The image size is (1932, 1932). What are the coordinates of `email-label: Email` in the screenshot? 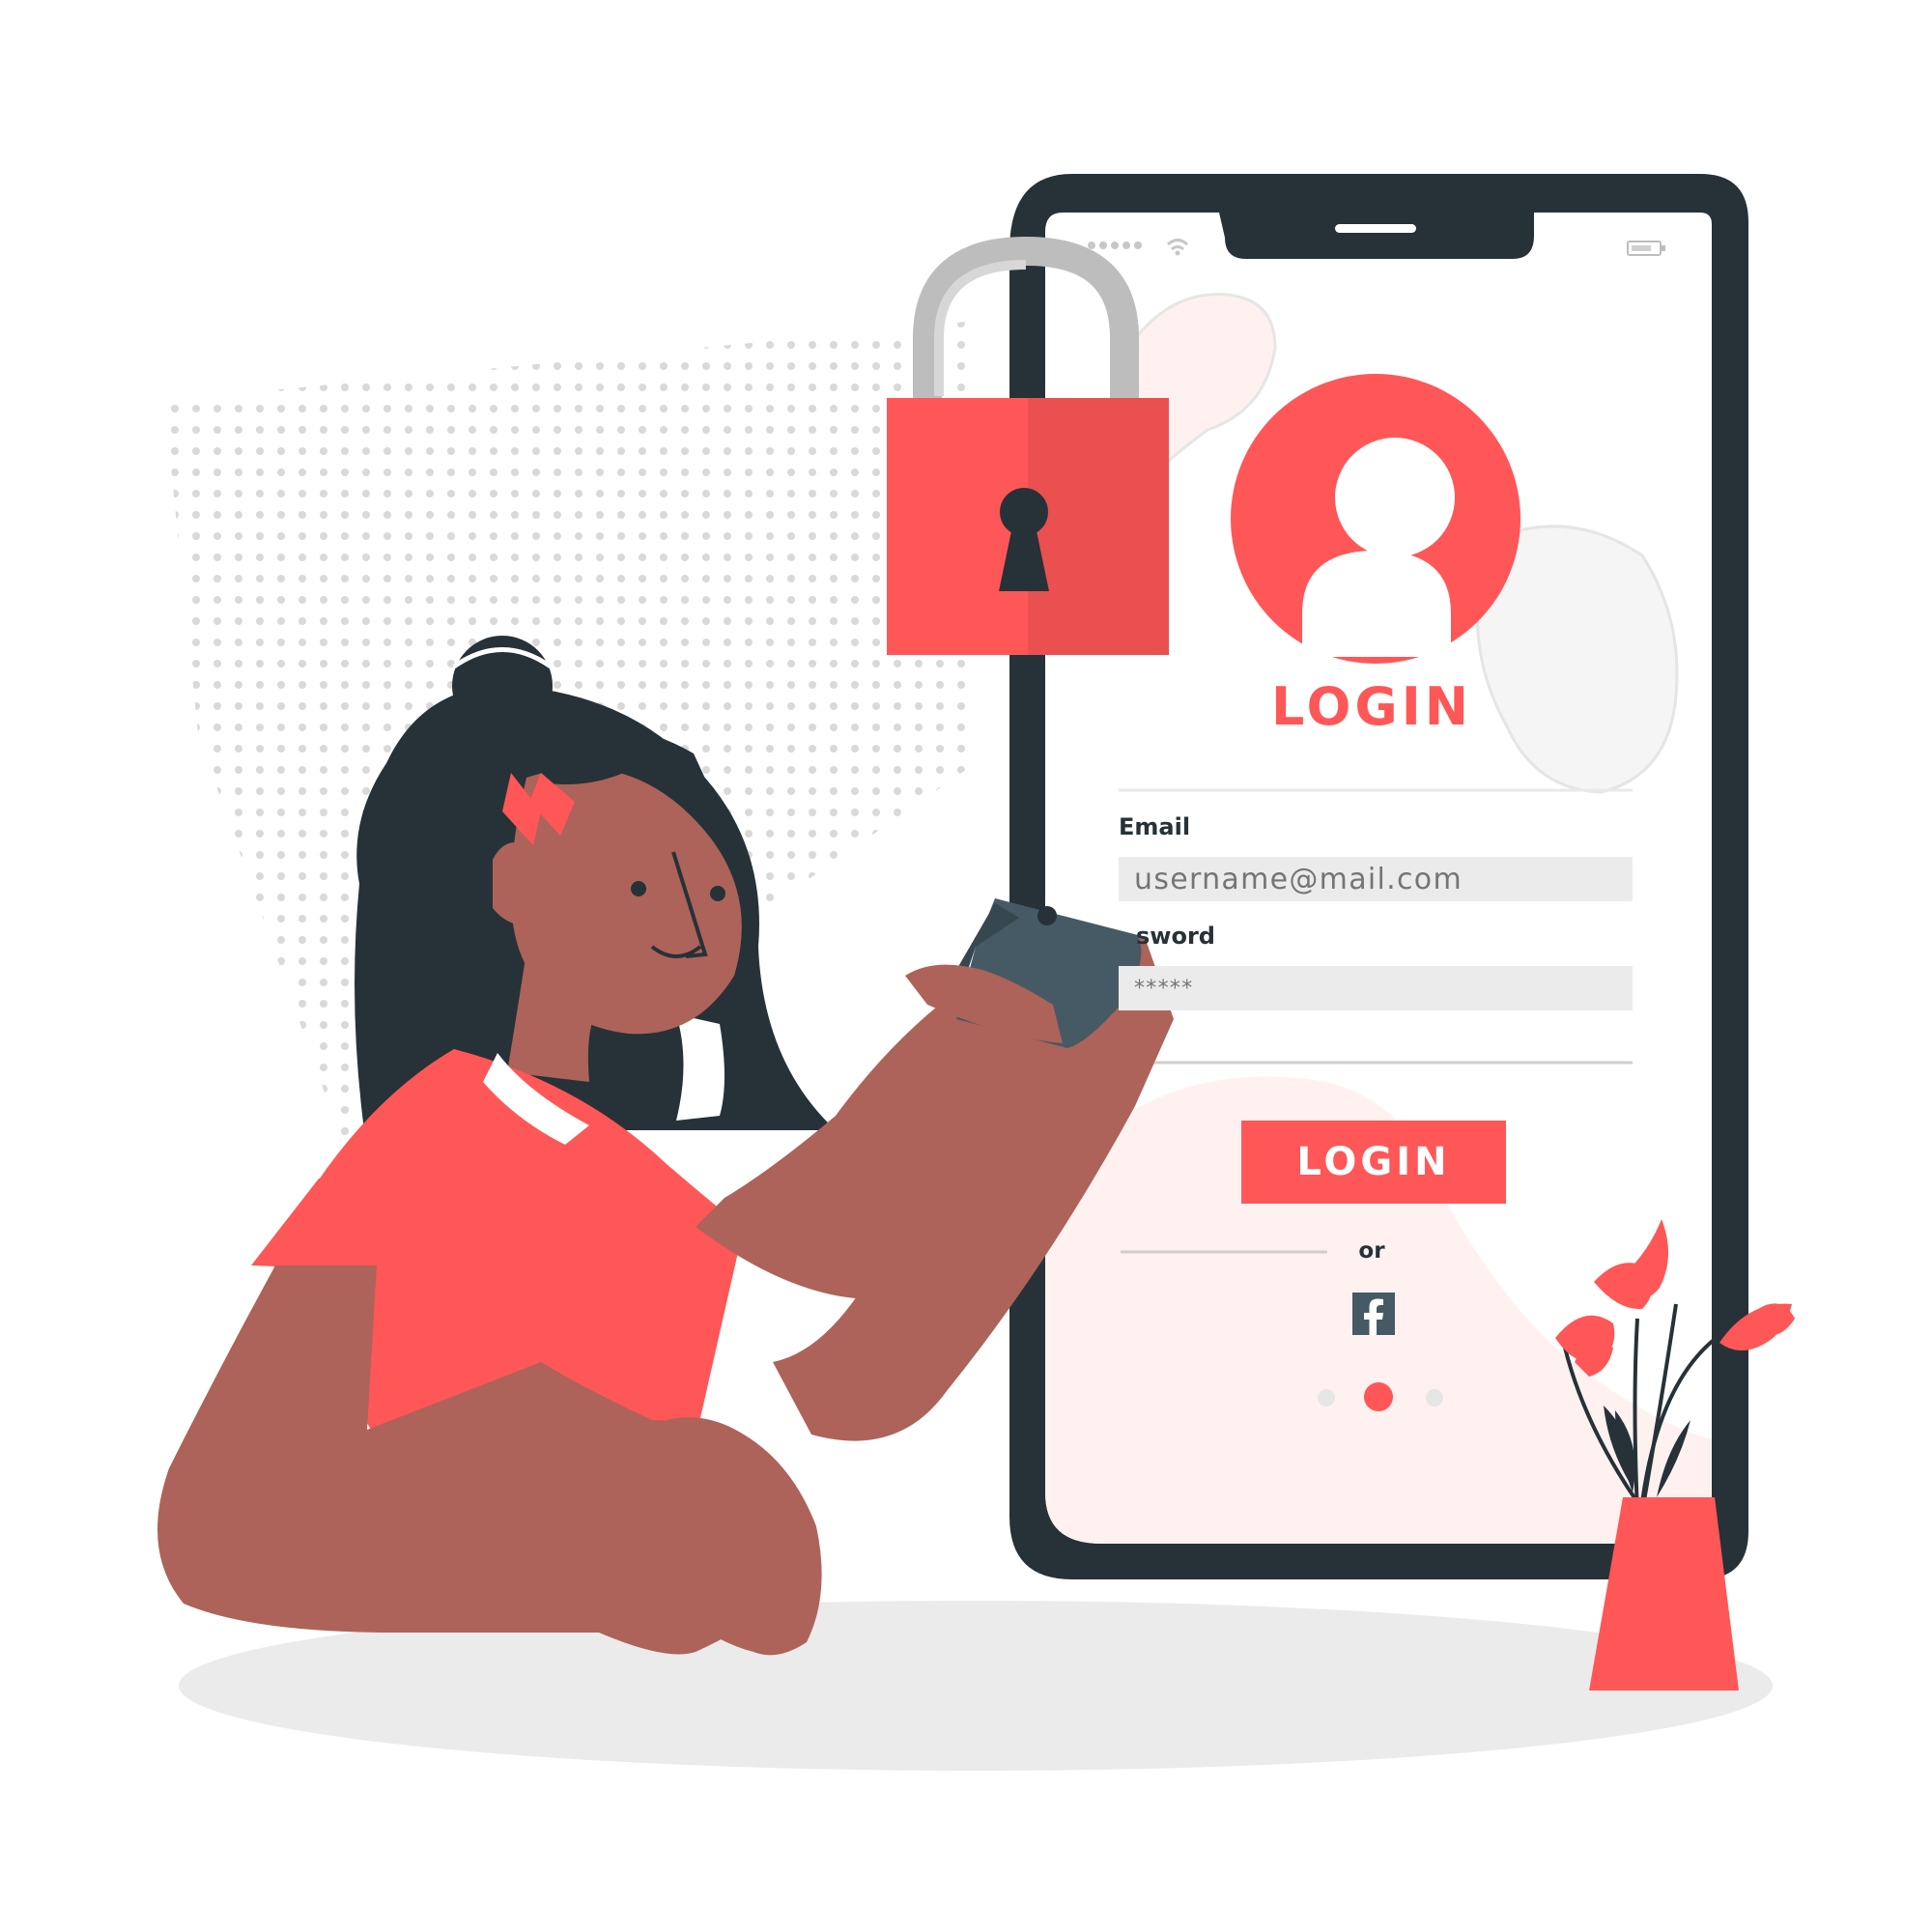 It's located at (1155, 826).